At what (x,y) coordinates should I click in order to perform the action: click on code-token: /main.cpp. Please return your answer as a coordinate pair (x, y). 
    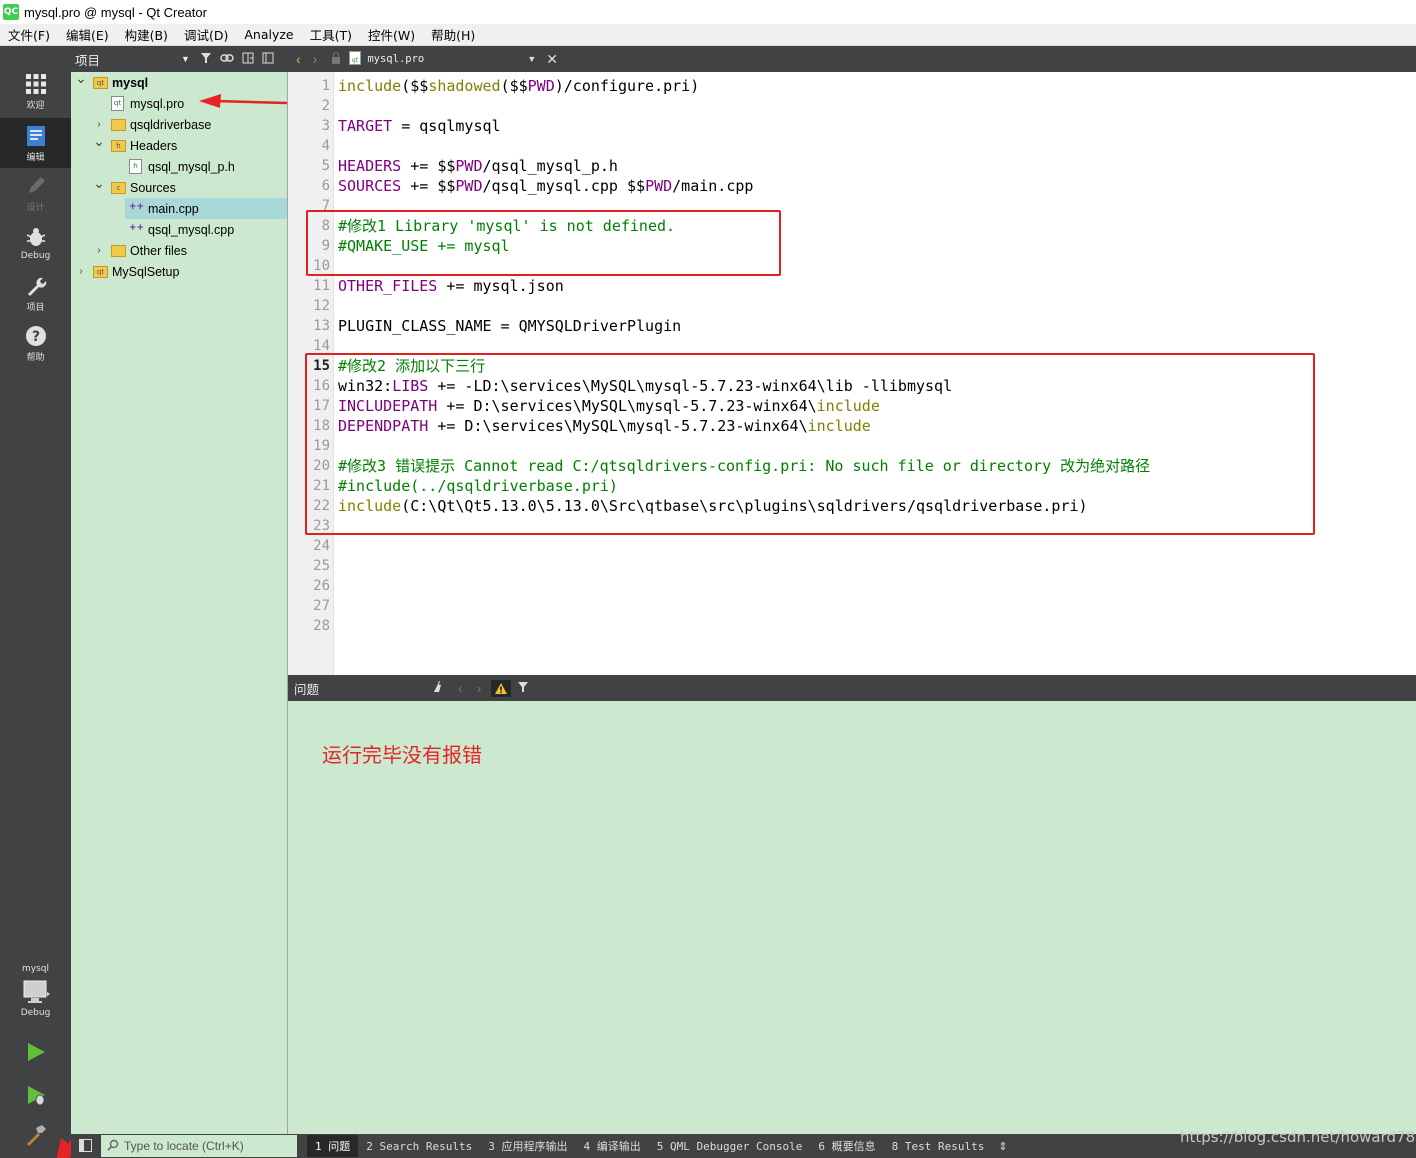
    Looking at the image, I should click on (713, 186).